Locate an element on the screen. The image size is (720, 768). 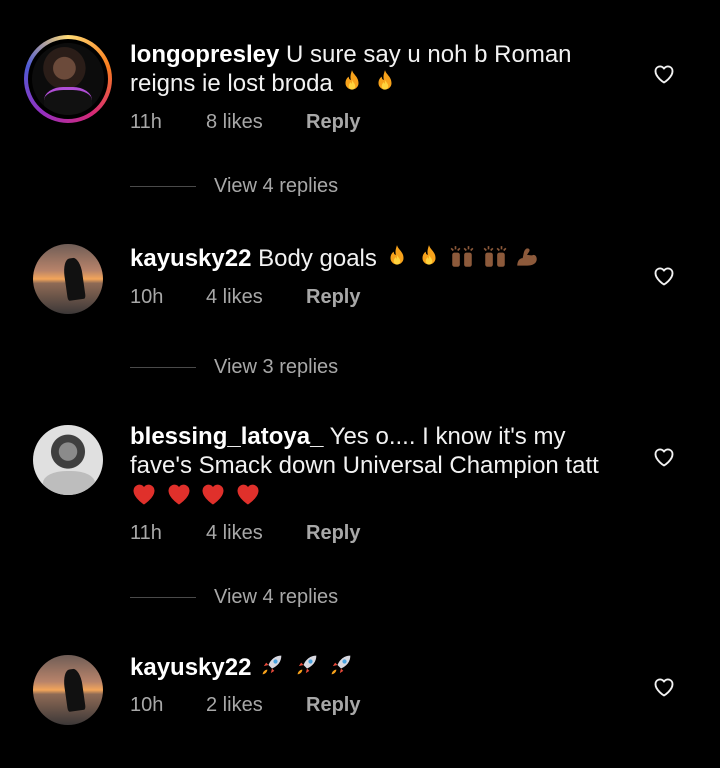
avatar-with-story-ring is located at coordinates (68, 79).